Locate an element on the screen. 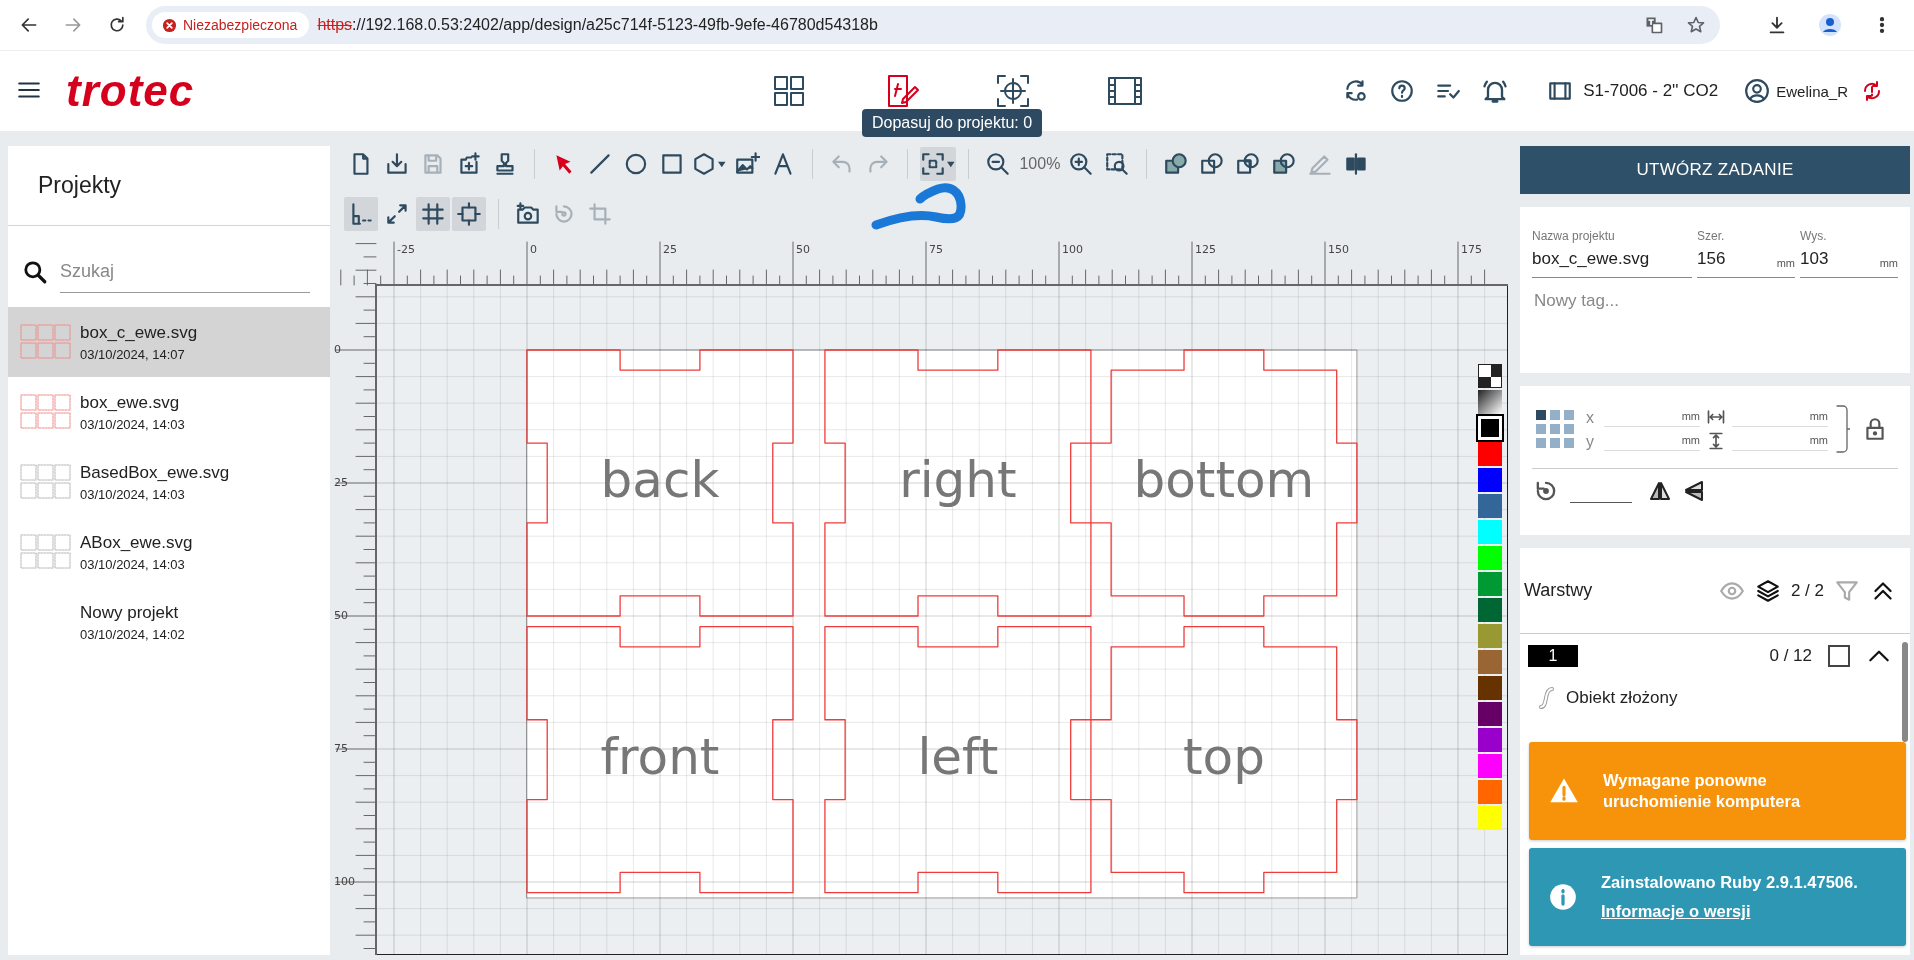 This screenshot has width=1914, height=960. layer-number: 1 is located at coordinates (1553, 656).